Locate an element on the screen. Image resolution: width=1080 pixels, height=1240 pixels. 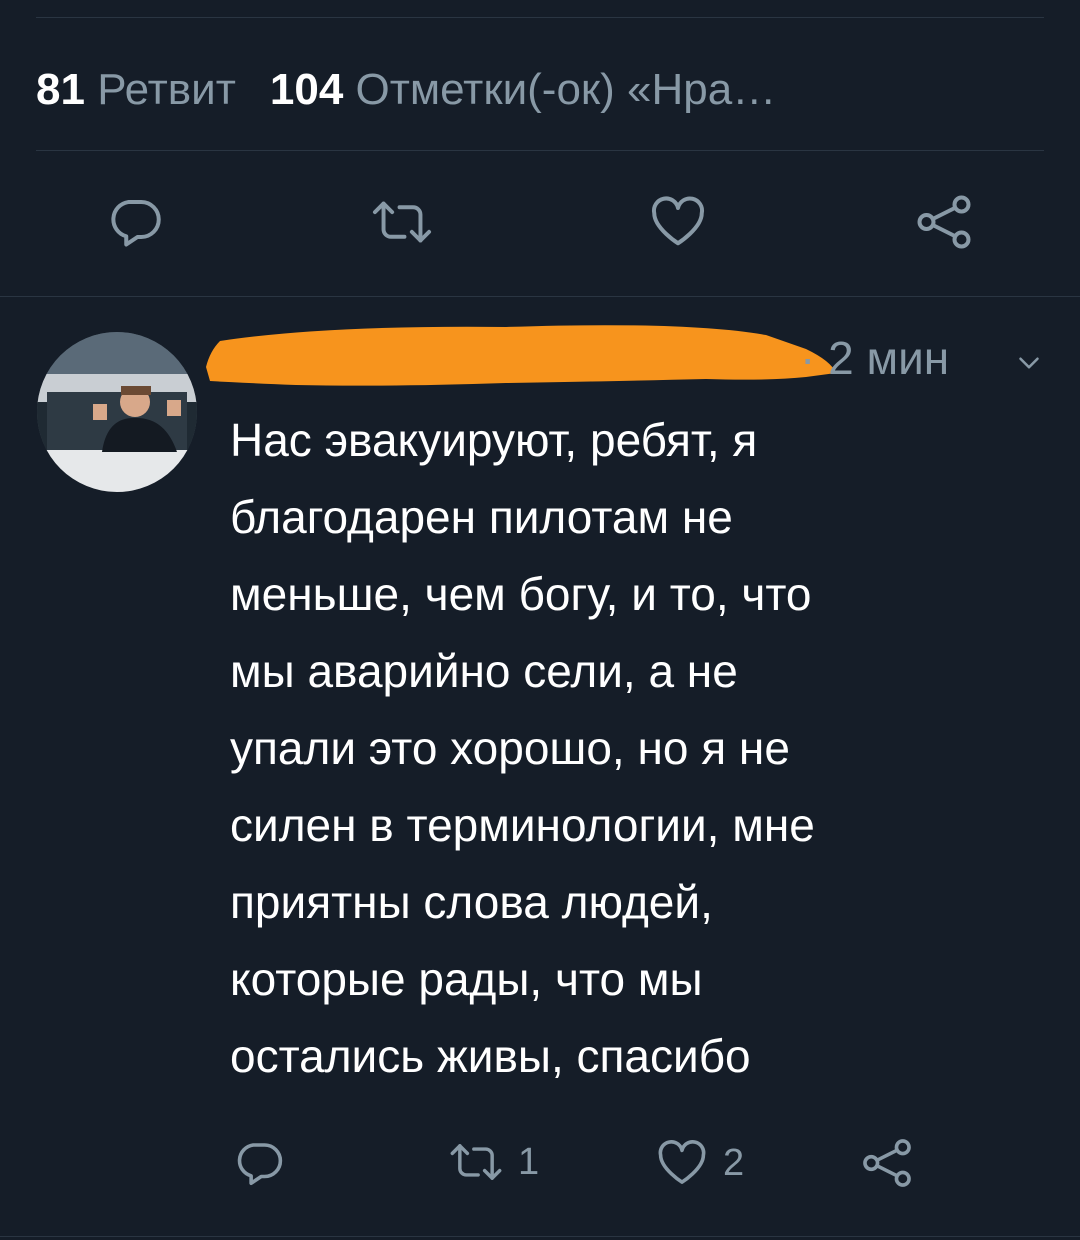
like-count: 104 is located at coordinates (306, 89).